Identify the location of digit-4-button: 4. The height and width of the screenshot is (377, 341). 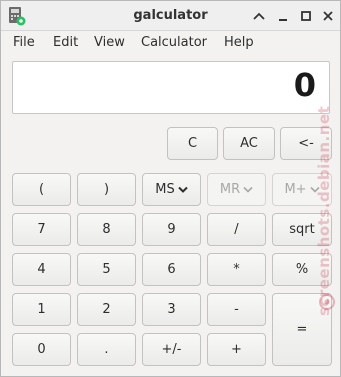
(41, 269).